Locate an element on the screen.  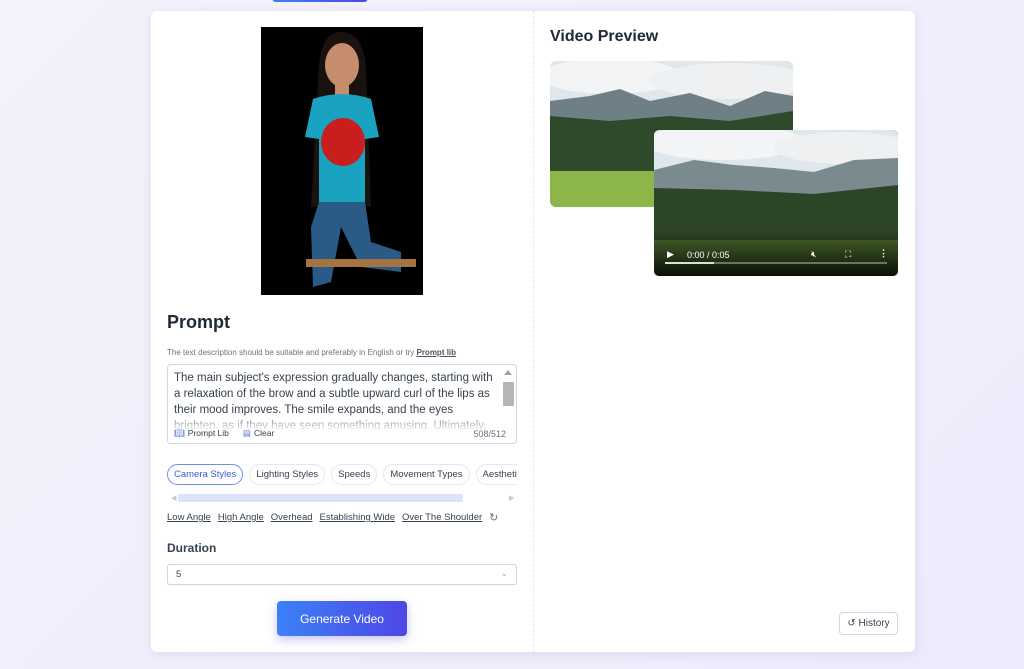
option-high-angle: High Angle is located at coordinates (241, 517).